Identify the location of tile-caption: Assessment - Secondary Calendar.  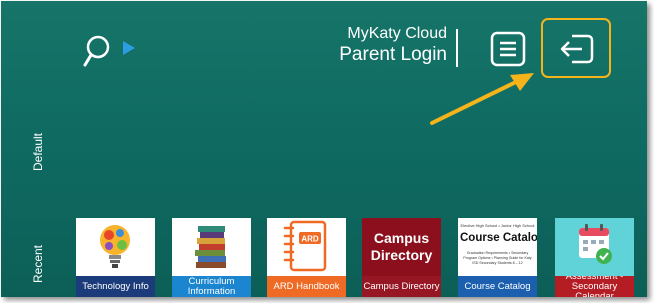
(594, 286).